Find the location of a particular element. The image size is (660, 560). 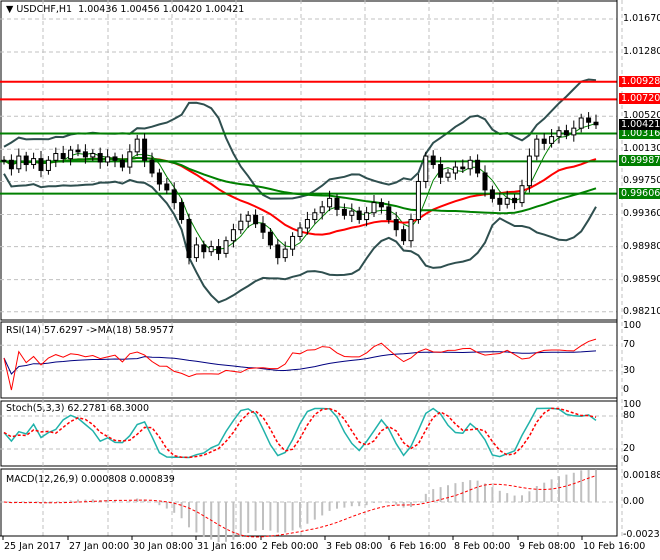

time-tick: 27 Jan 00:00 is located at coordinates (99, 546).